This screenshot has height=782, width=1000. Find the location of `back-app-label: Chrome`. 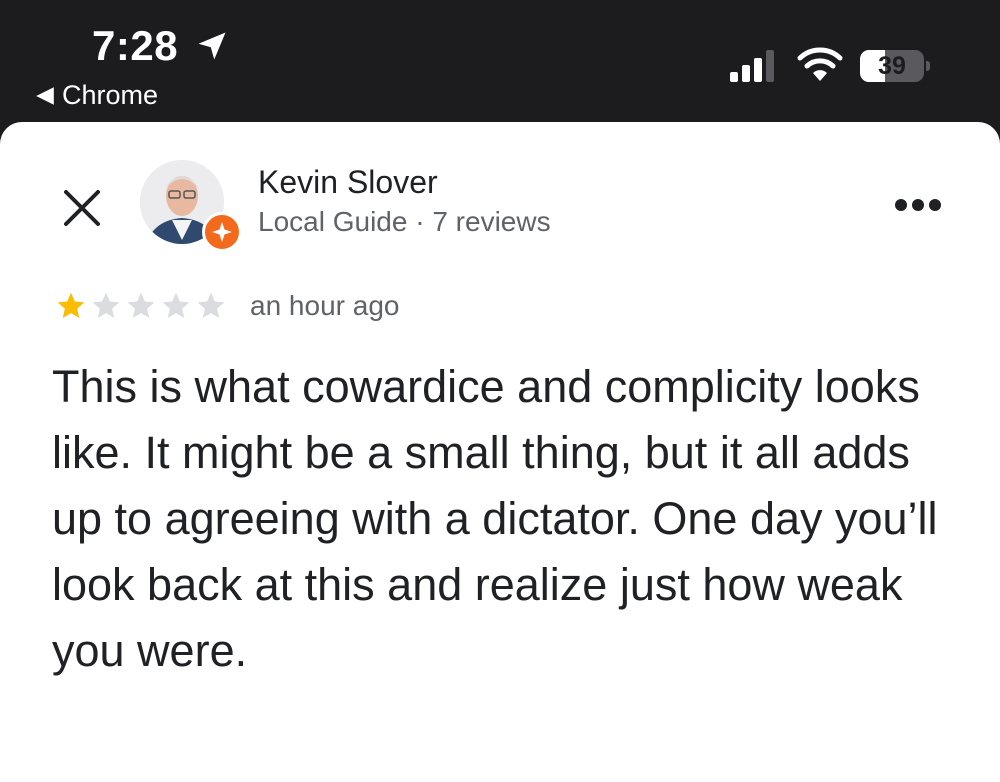

back-app-label: Chrome is located at coordinates (110, 95).